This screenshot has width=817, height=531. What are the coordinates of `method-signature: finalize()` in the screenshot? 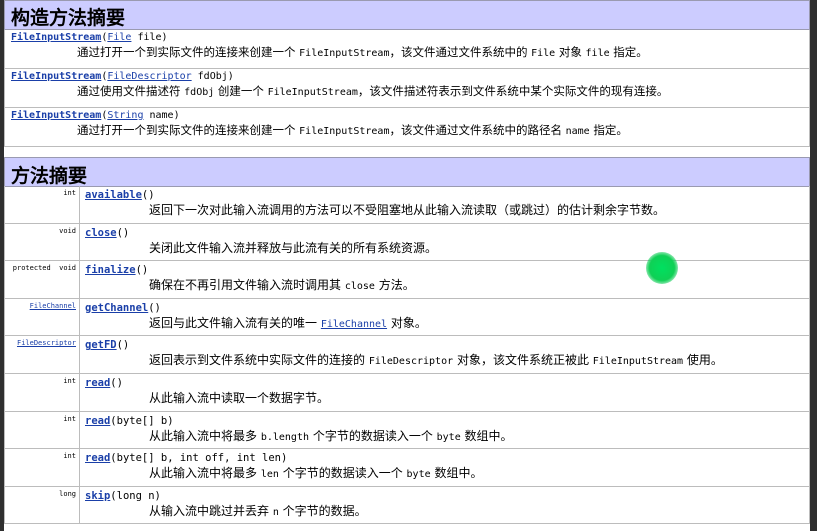 It's located at (444, 270).